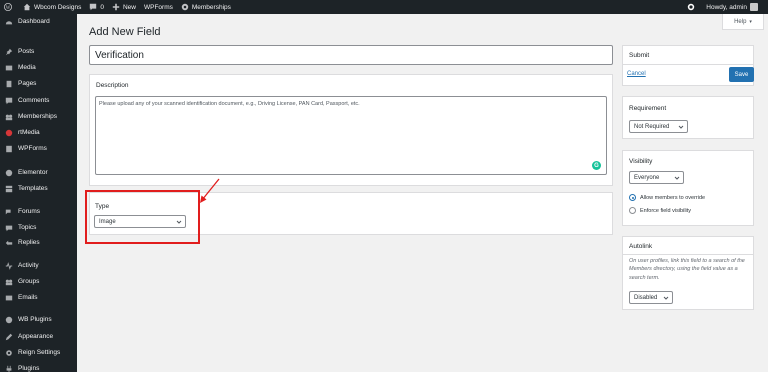 Image resolution: width=768 pixels, height=372 pixels. I want to click on sidebar-item-label: Reign Settings, so click(39, 352).